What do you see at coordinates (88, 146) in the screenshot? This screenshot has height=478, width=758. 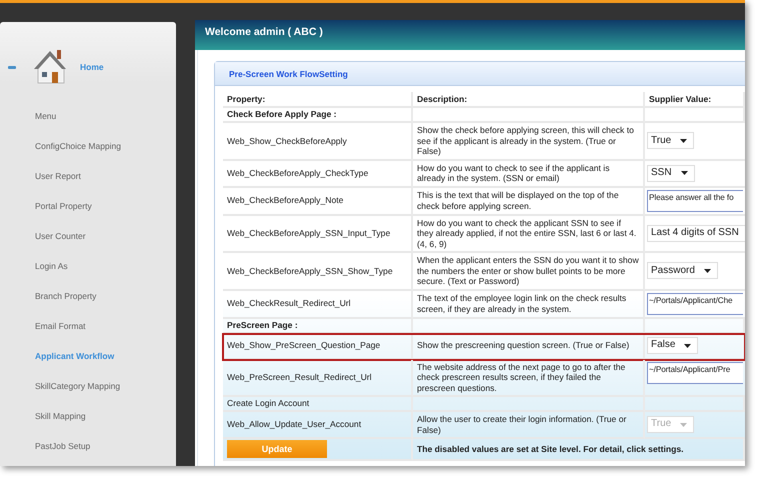 I see `sidebar-item: ConfigChoice Mapping` at bounding box center [88, 146].